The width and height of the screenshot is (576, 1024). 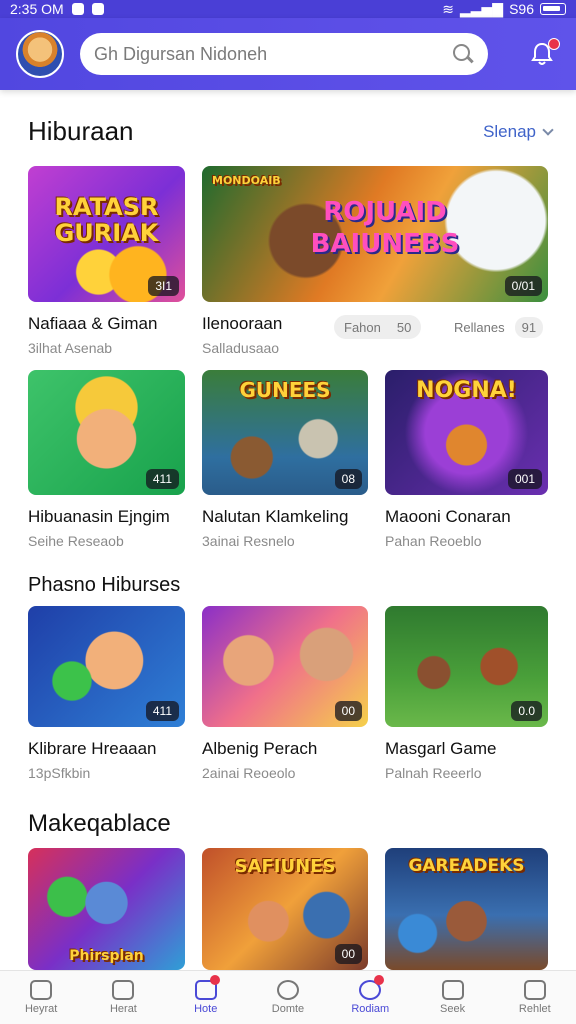 What do you see at coordinates (206, 997) in the screenshot?
I see `nav-item-hote: Hote` at bounding box center [206, 997].